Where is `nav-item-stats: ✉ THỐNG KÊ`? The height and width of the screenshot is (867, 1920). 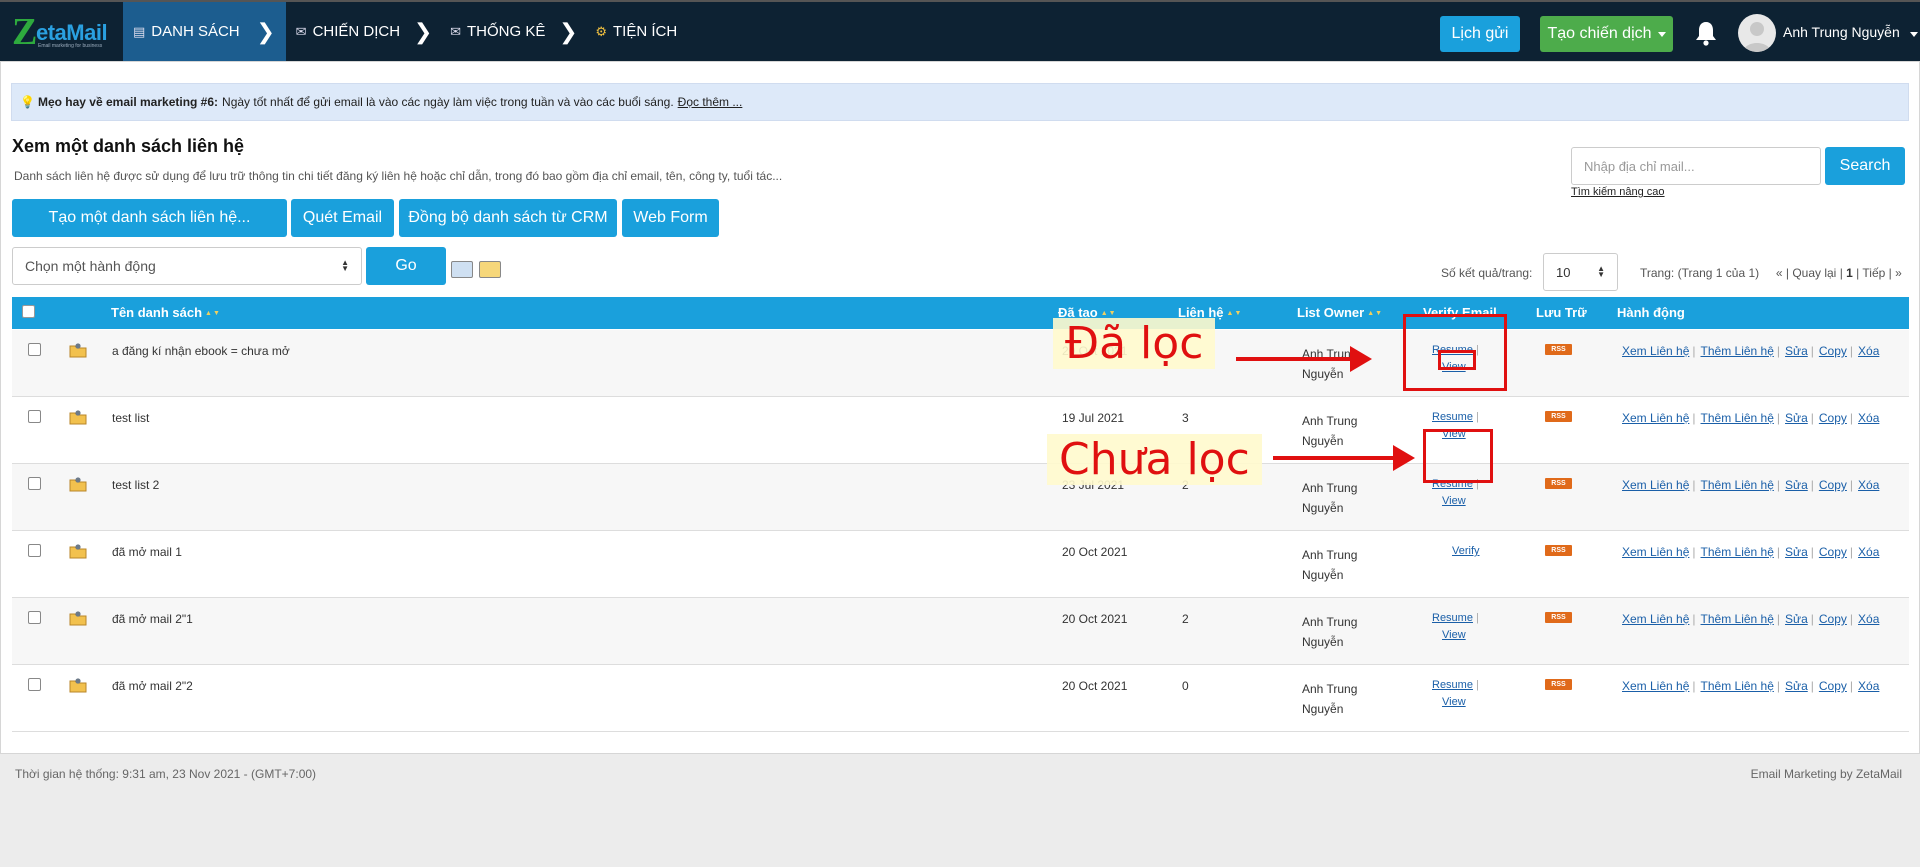
nav-item-stats: ✉ THỐNG KÊ is located at coordinates (495, 31).